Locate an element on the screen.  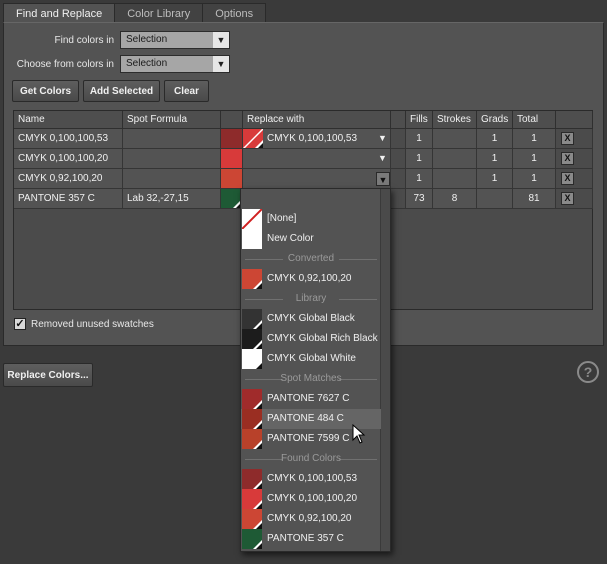
dropdown-item-label: PANTONE 357 C is located at coordinates (305, 538).